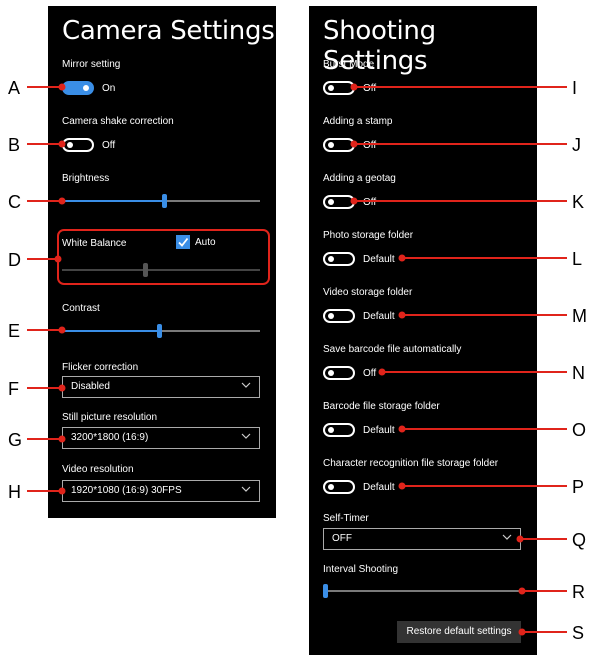  I want to click on callout-letter-i: I, so click(575, 88).